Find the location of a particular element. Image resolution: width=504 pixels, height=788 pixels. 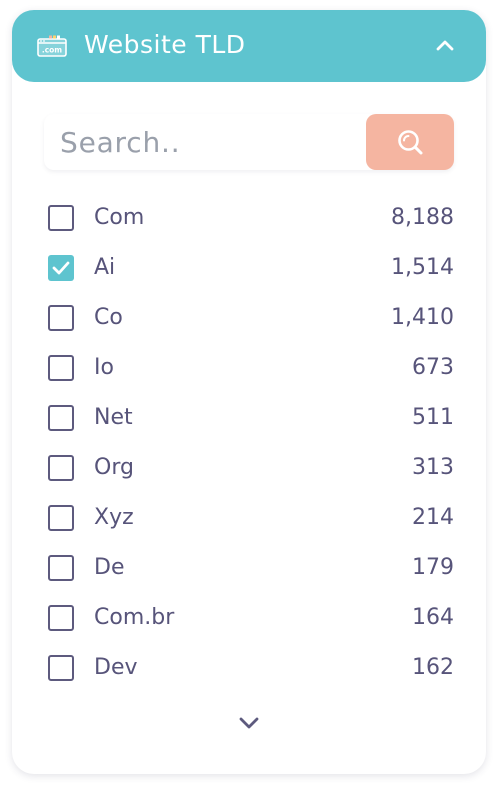

option-count: 164 is located at coordinates (433, 617).